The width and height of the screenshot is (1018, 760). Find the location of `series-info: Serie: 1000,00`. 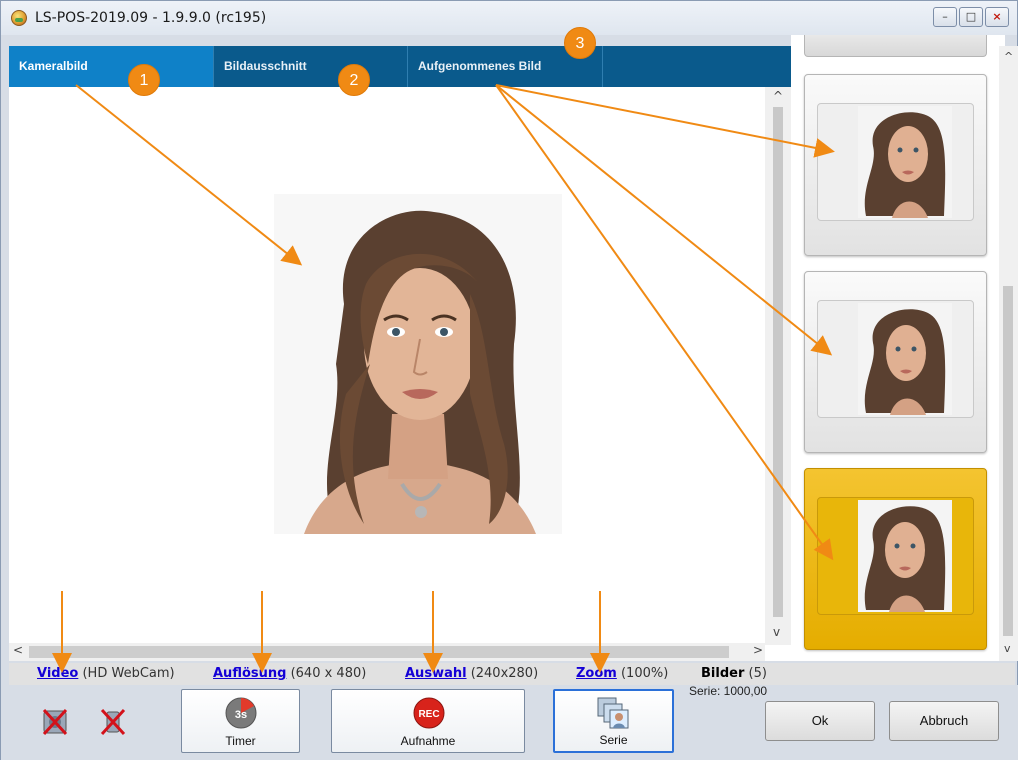

series-info: Serie: 1000,00 is located at coordinates (728, 691).